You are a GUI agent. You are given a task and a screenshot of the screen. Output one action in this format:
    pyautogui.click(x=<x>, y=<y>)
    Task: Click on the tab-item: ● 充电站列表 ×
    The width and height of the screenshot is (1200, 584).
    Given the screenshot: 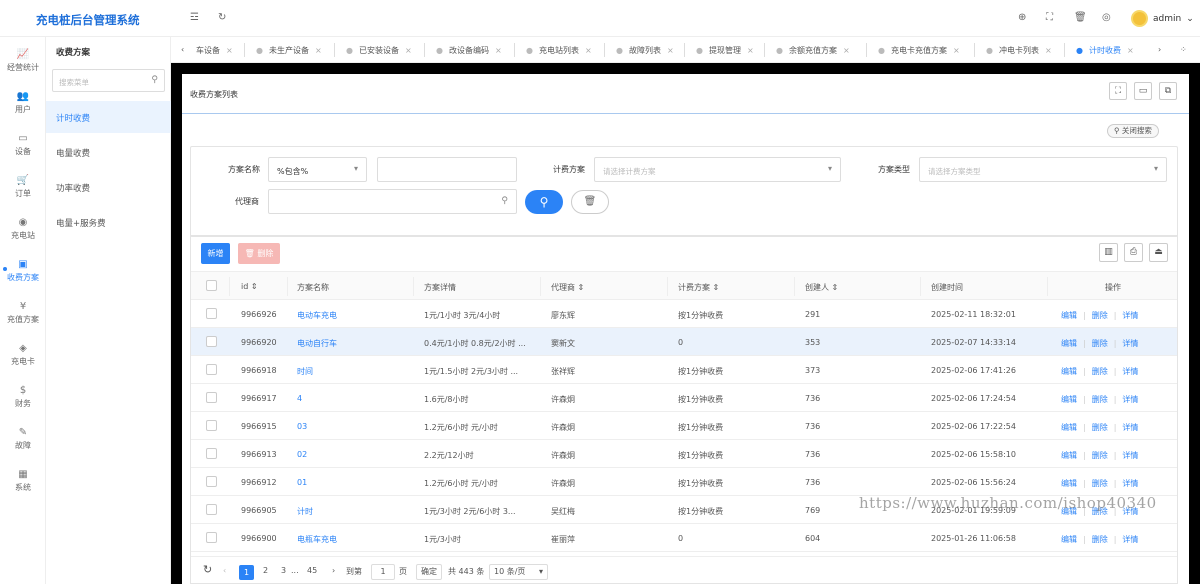 What is the action you would take?
    pyautogui.click(x=559, y=50)
    